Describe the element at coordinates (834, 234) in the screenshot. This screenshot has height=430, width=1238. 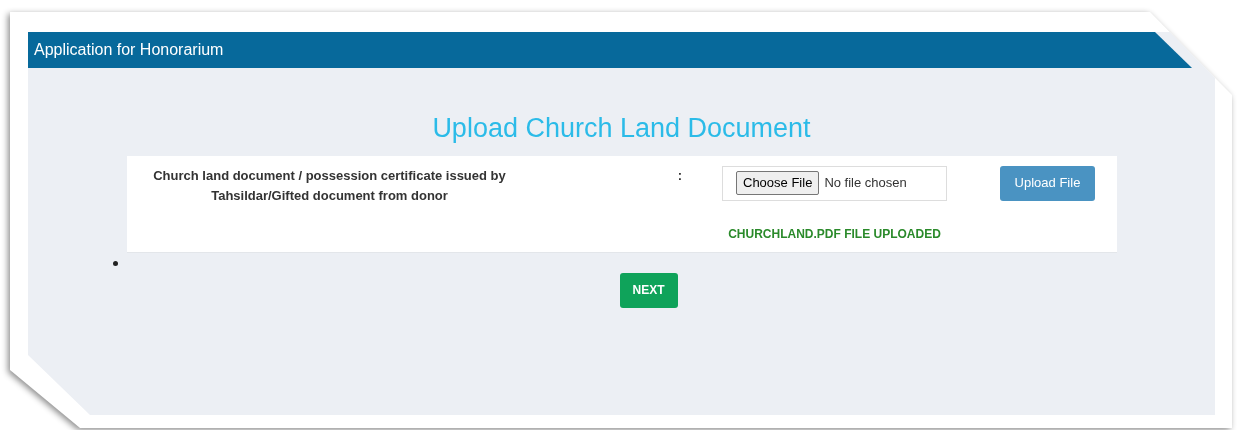
I see `upload-message: CHURCHLAND.PDF FILE UPLOADED` at that location.